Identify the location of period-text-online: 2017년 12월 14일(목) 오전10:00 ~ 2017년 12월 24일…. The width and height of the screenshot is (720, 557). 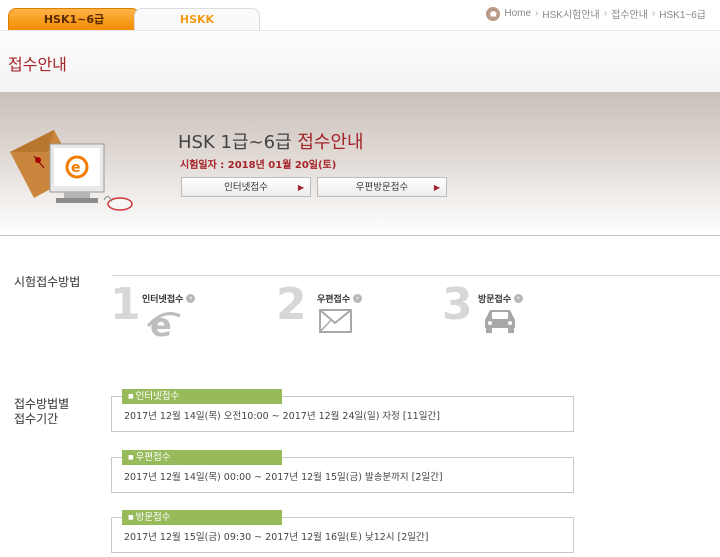
(282, 416).